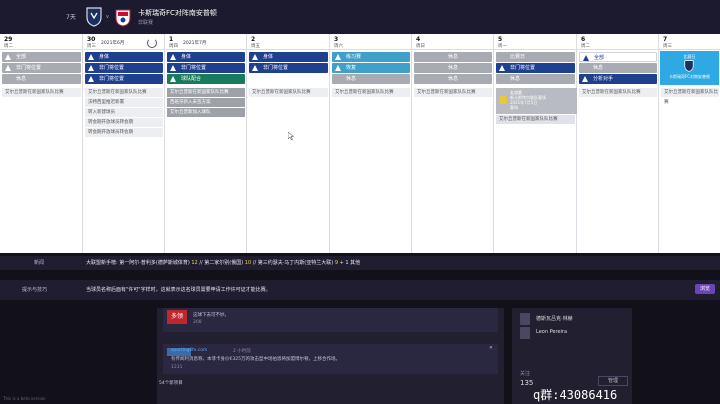  I want to click on match-day-block: 比赛日 卡斯瑞奇FC对南安普顿, so click(689, 68).